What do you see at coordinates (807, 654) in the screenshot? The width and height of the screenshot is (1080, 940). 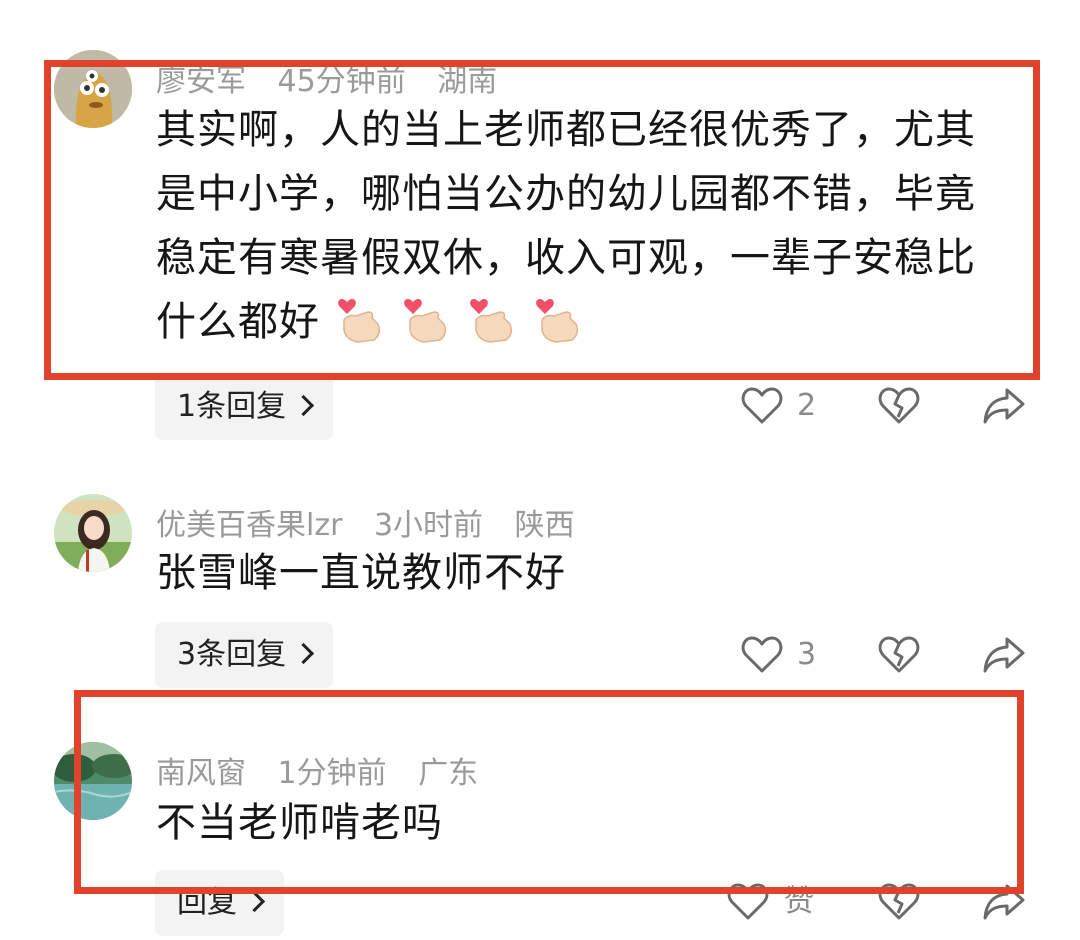 I see `like-count: 3` at bounding box center [807, 654].